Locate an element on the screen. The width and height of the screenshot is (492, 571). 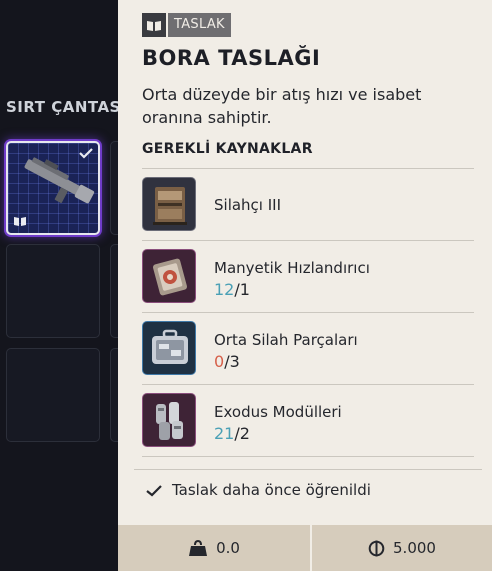
requirement-row: Orta Silah Parçaları 0/3 is located at coordinates (308, 349).